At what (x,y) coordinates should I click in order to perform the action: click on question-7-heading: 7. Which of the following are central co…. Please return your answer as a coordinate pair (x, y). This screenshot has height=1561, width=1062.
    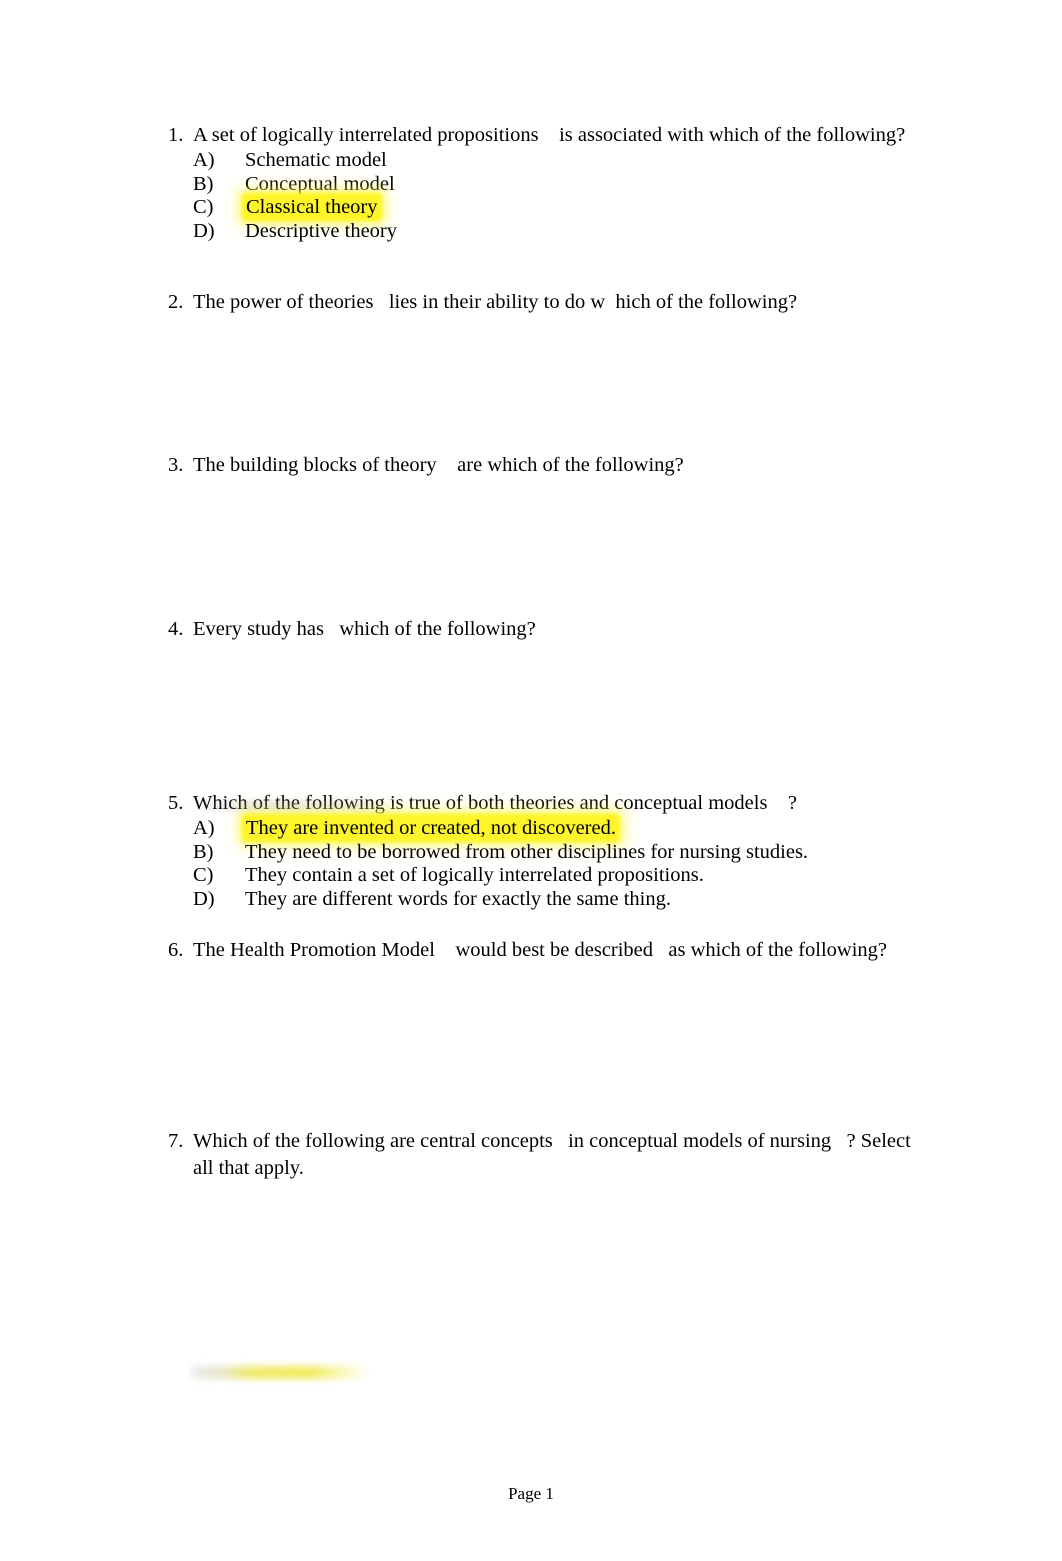
    Looking at the image, I should click on (548, 1155).